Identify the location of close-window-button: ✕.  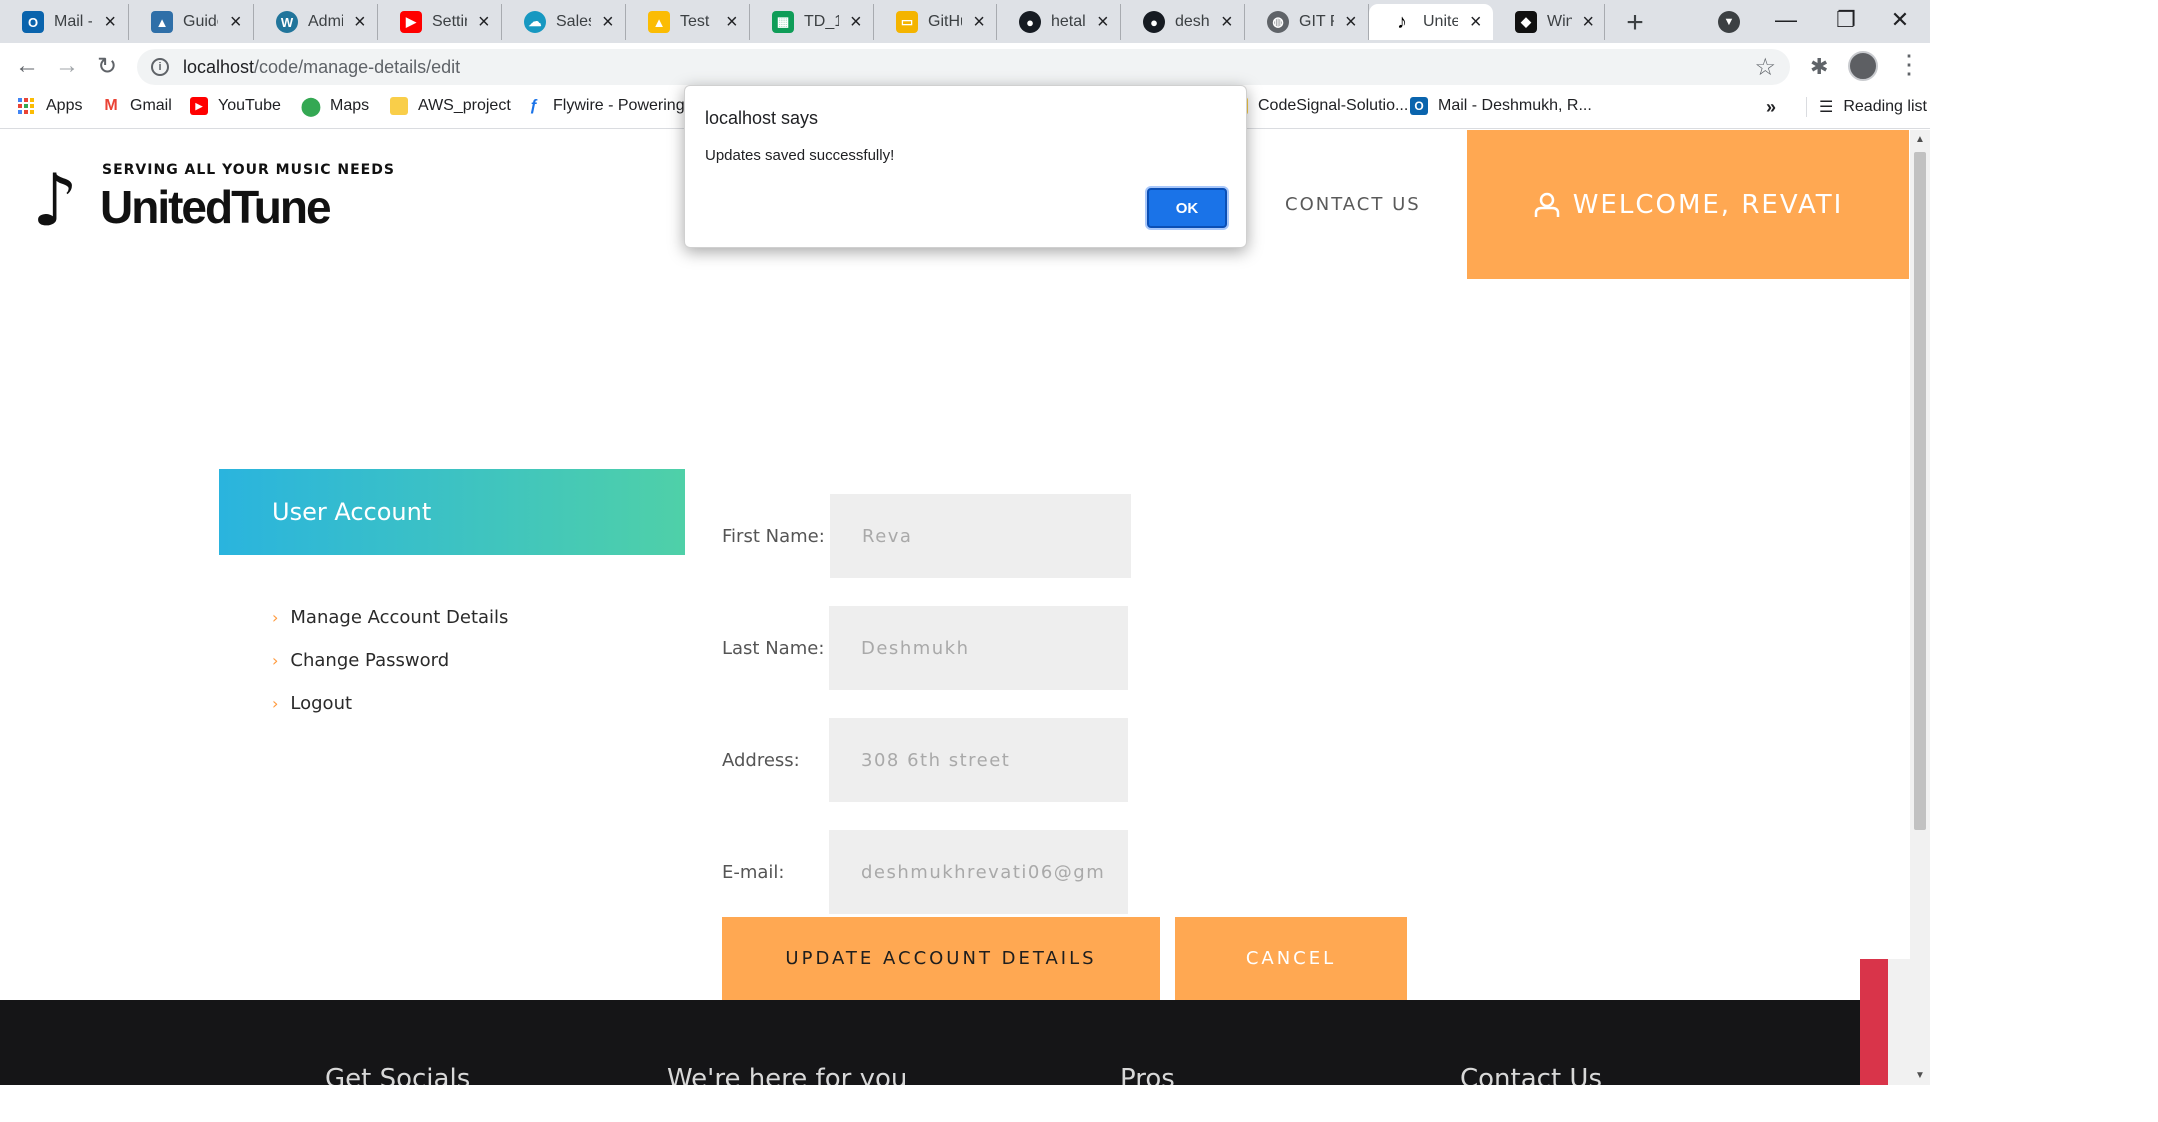
(1900, 20).